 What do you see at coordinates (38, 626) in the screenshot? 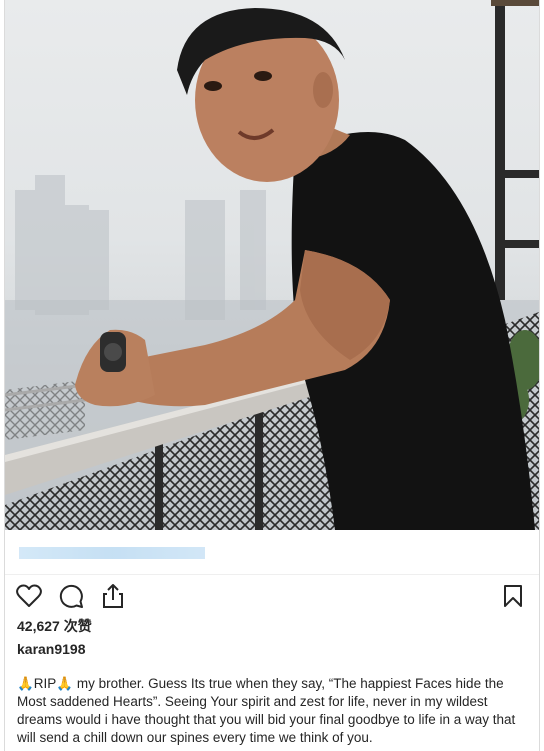
I see `likes-number: 42,627` at bounding box center [38, 626].